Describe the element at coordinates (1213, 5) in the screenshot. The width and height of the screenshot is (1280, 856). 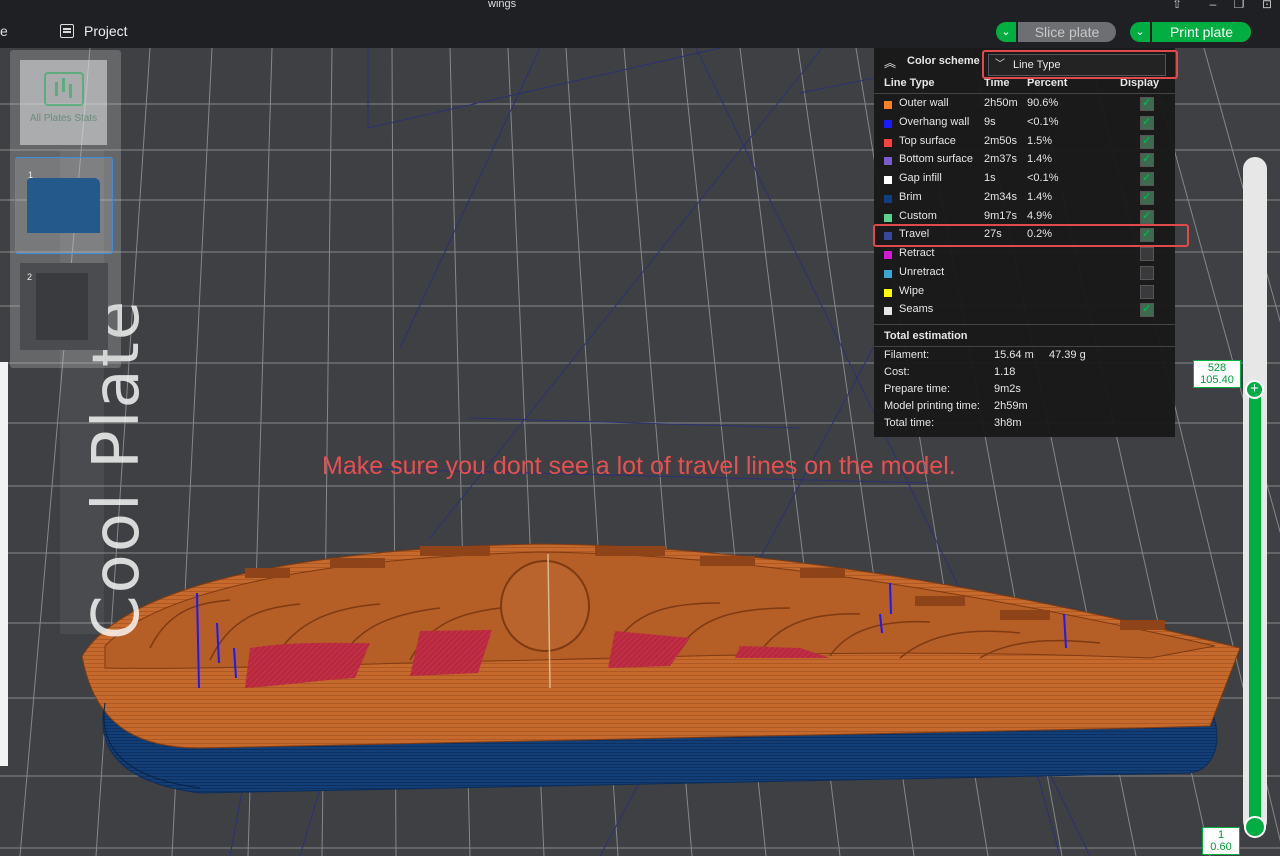
I see `minimize-icon: –` at that location.